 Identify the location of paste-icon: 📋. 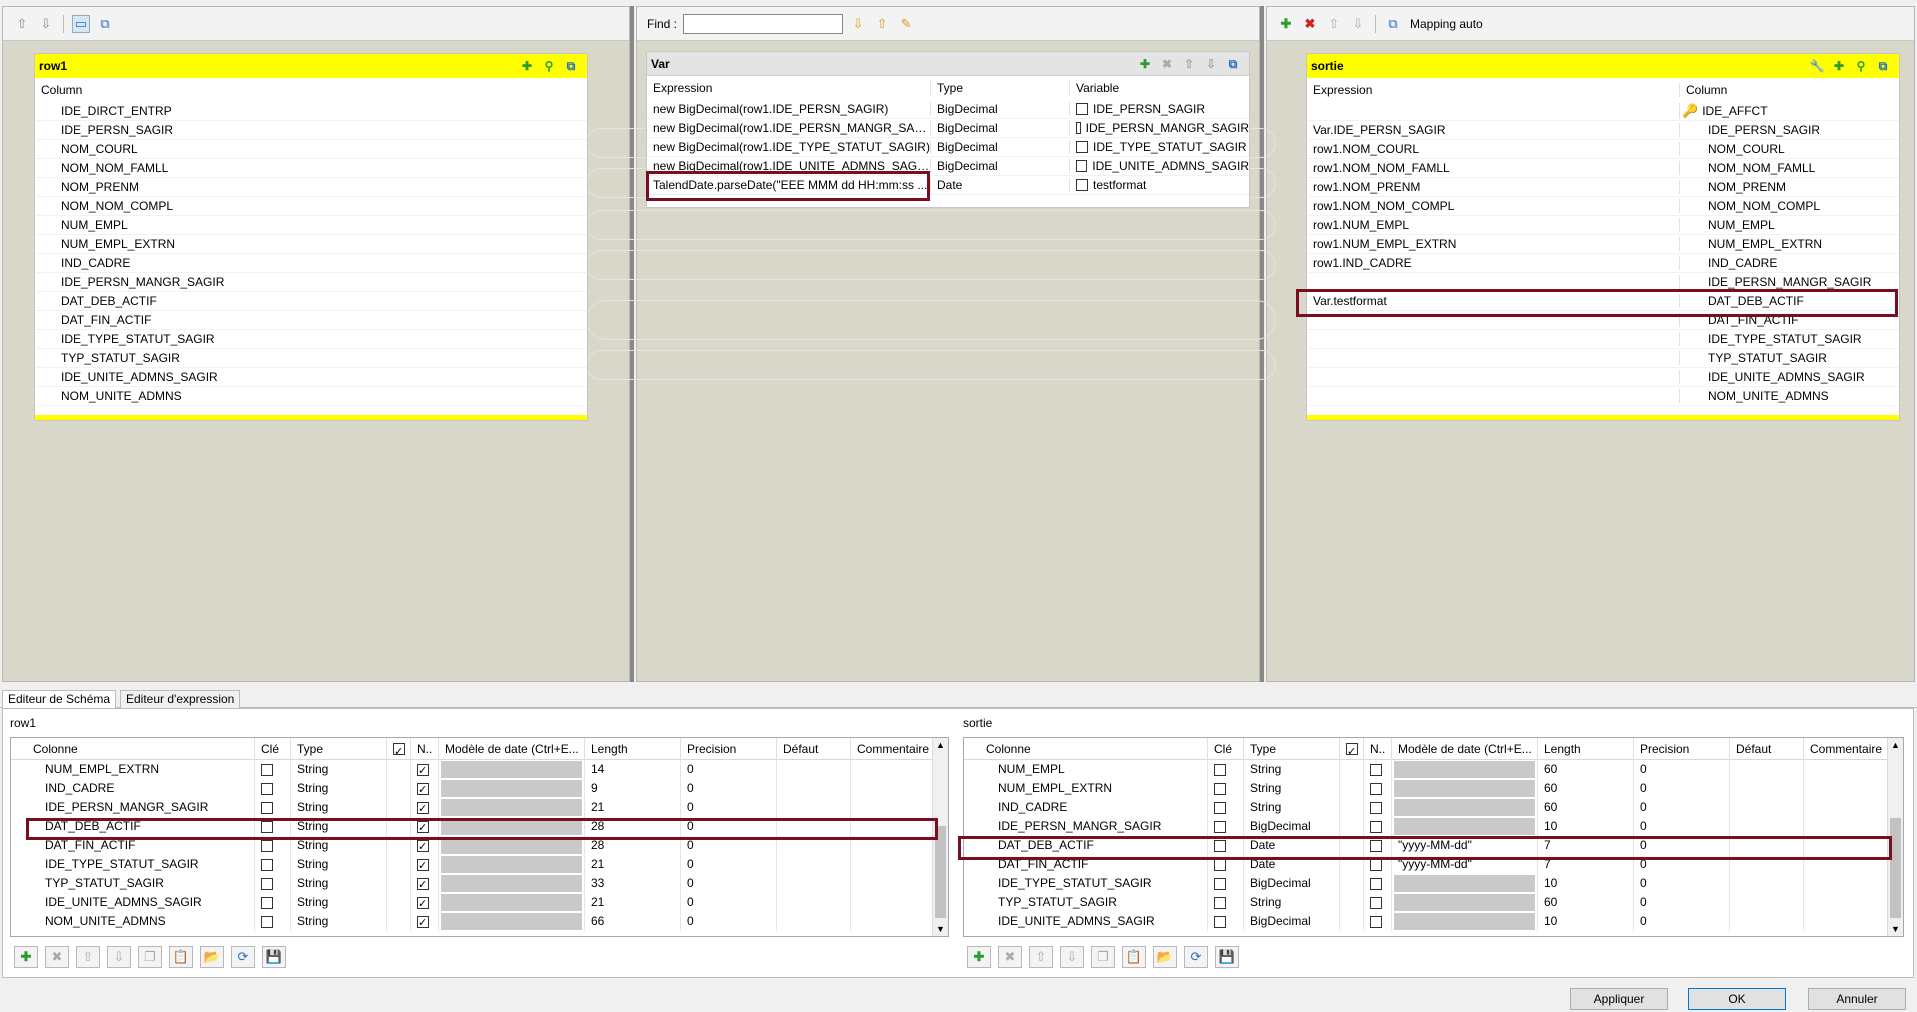
(181, 957).